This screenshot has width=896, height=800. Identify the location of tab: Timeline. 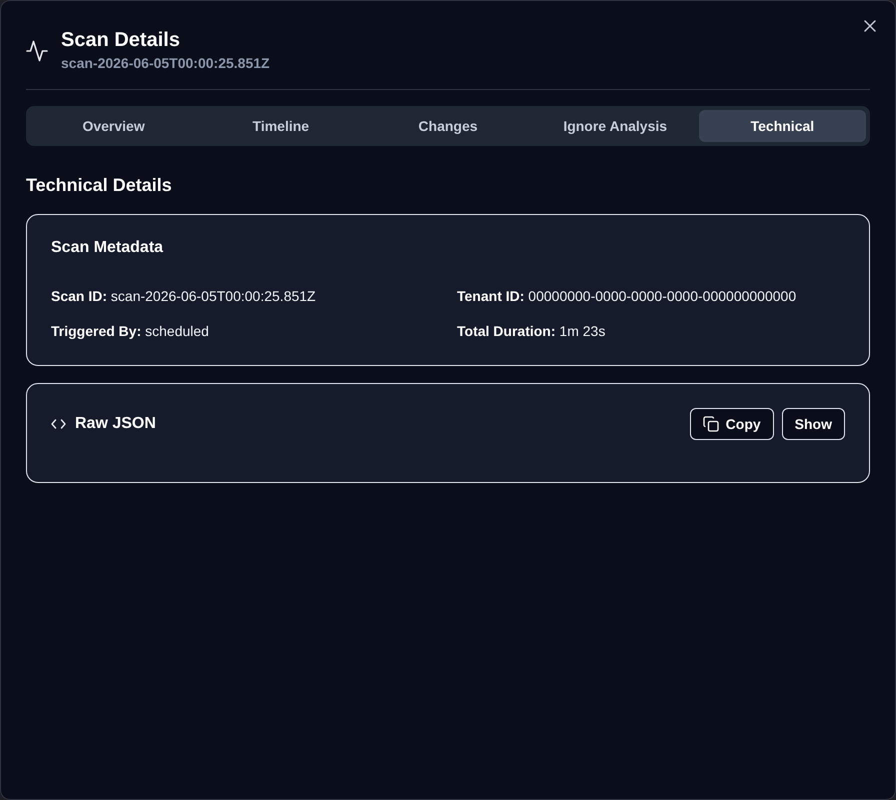
(280, 126).